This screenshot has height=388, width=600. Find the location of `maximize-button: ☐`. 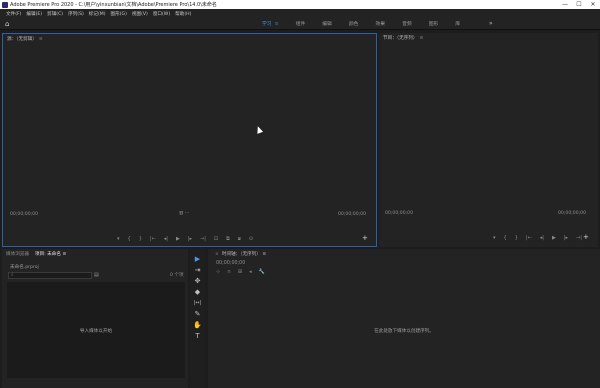

maximize-button: ☐ is located at coordinates (579, 4).